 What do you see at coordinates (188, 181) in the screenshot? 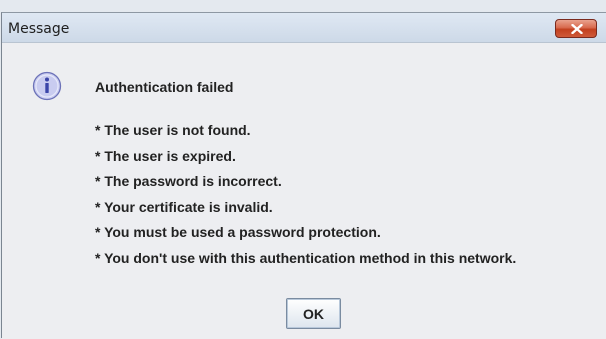
I see `reason-item: * The password is incorrect.` at bounding box center [188, 181].